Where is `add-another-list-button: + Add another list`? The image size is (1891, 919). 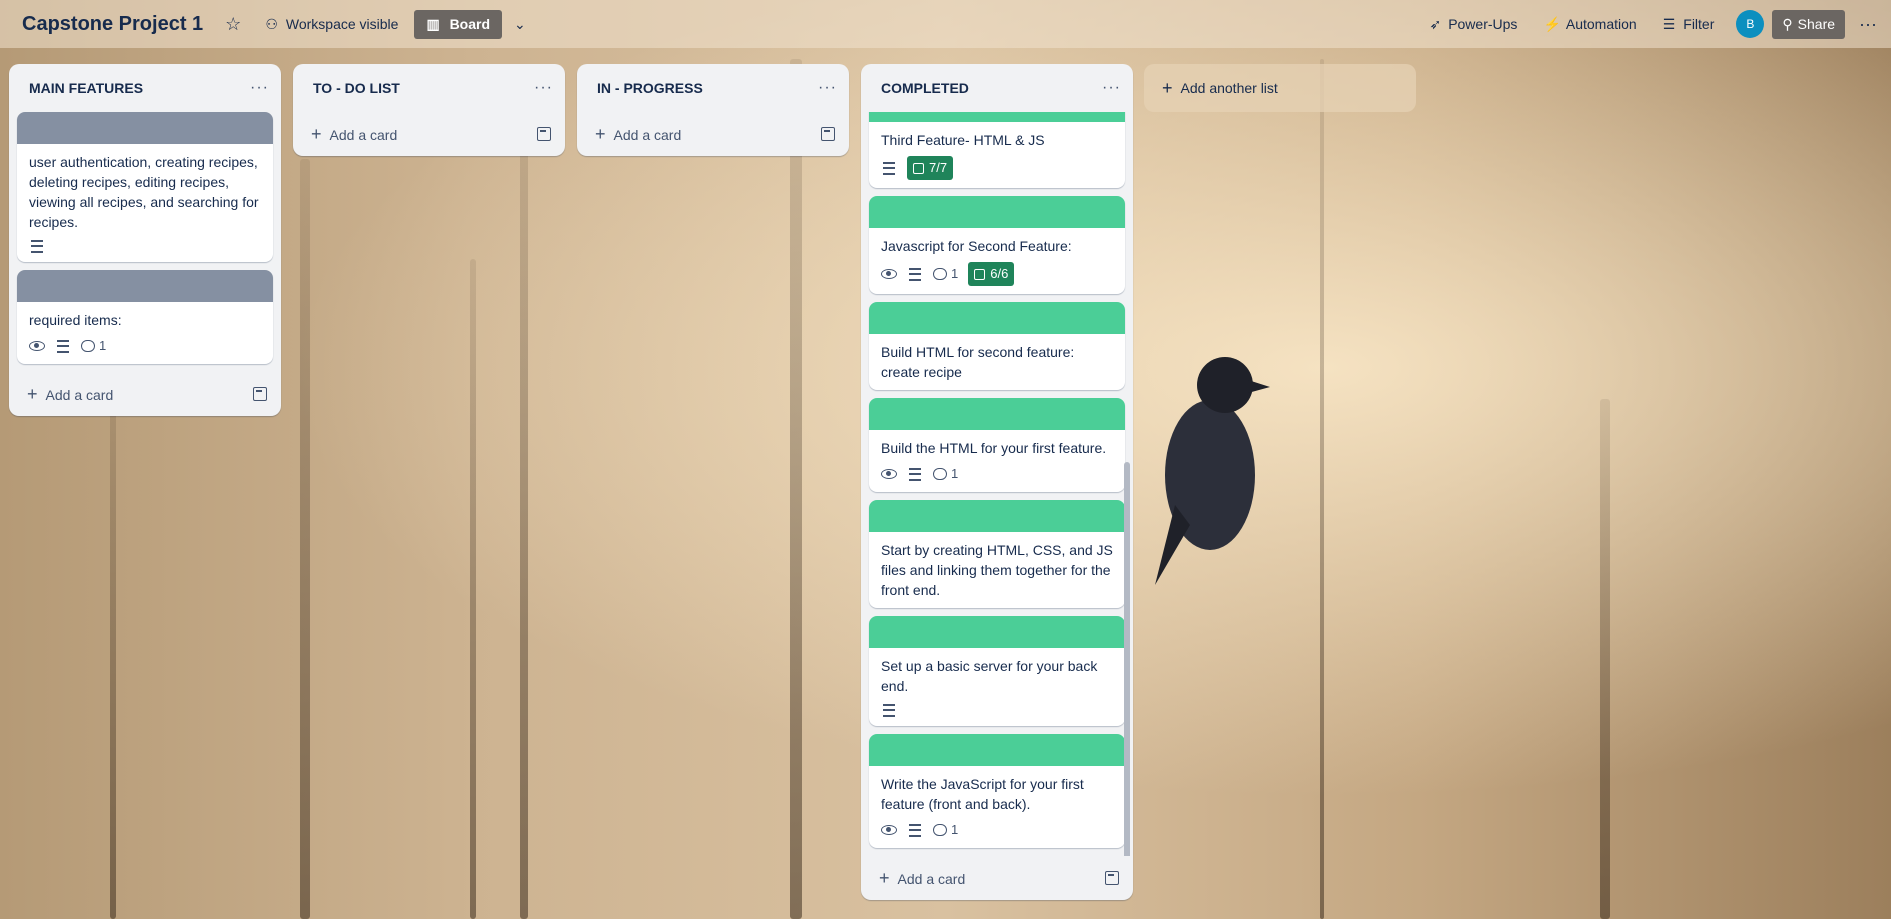
add-another-list-button: + Add another list is located at coordinates (1280, 88).